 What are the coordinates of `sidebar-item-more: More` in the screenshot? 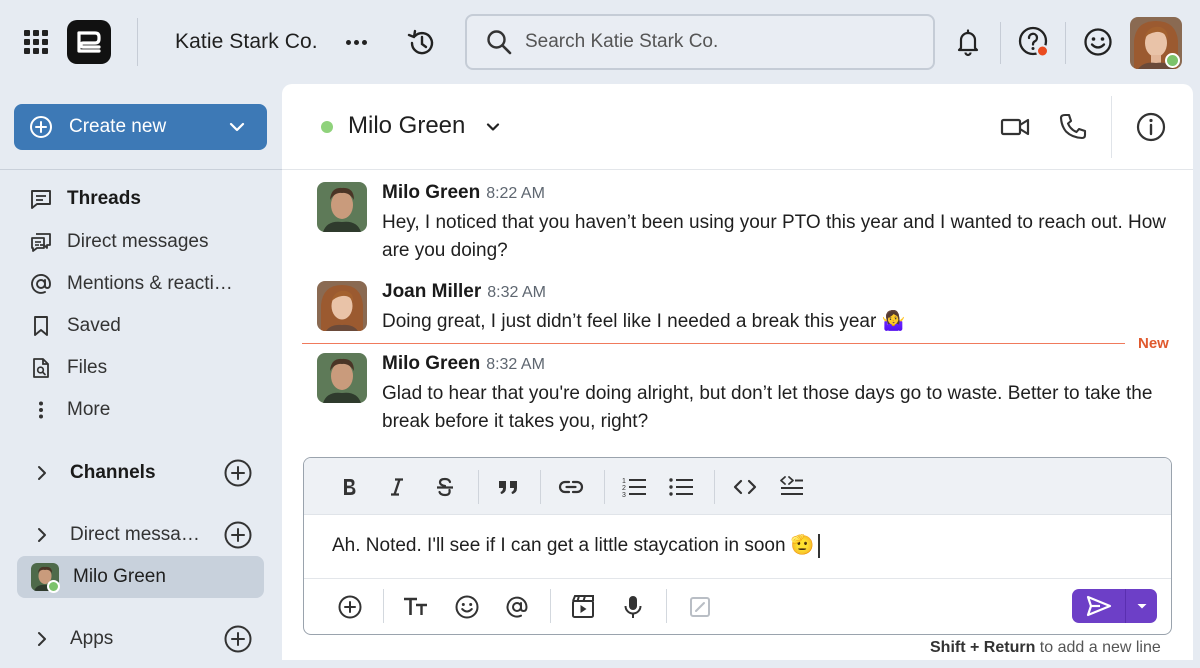 It's located at (148, 410).